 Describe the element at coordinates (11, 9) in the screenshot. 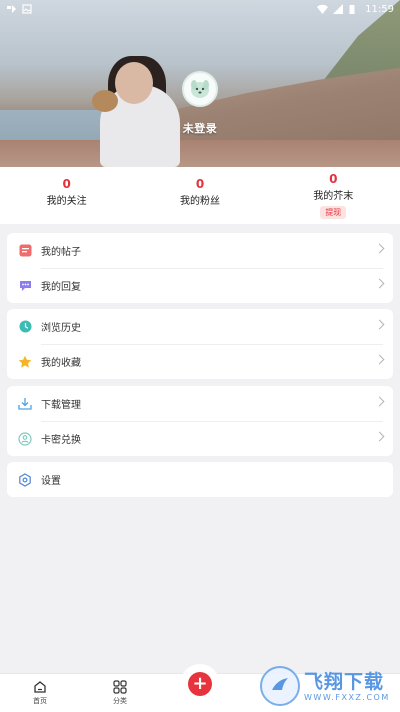

I see `app-notification-icon` at that location.